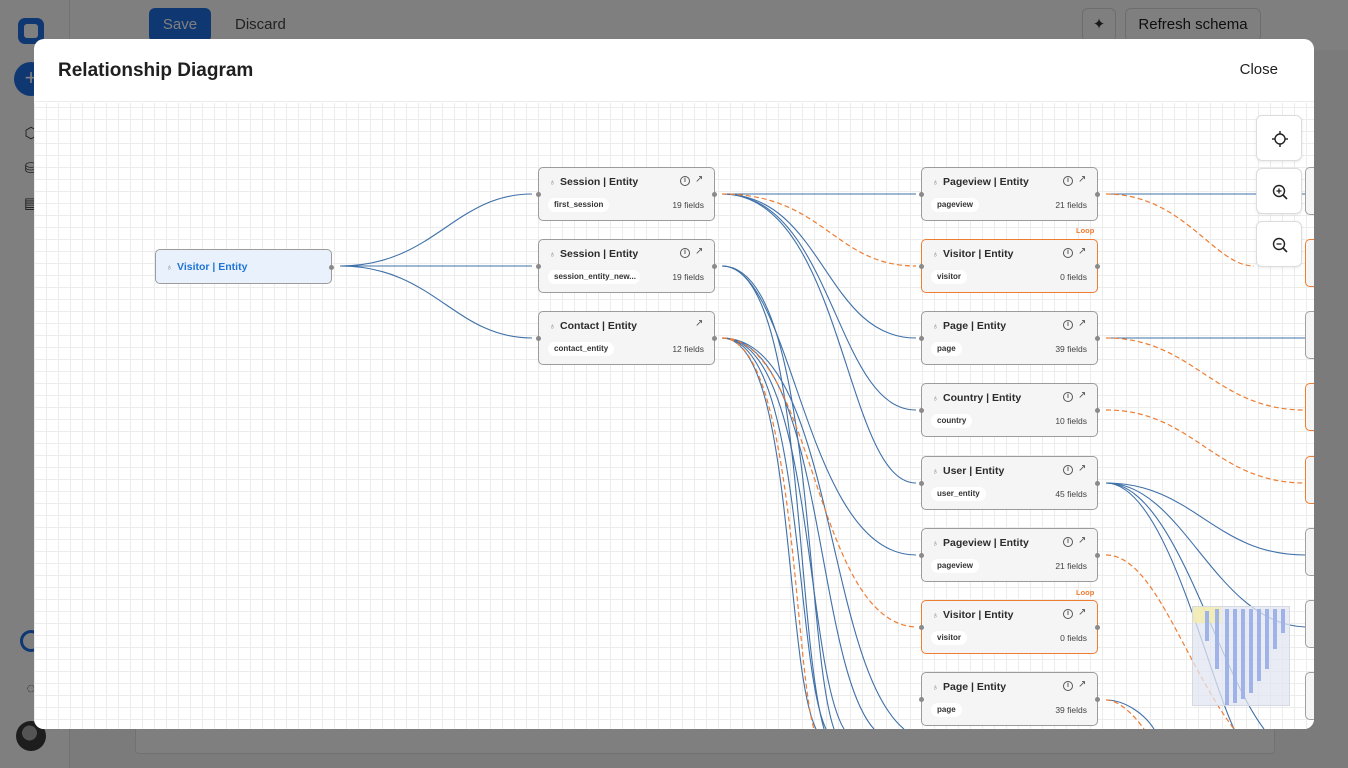  I want to click on node-field-count: 39 fields, so click(1071, 349).